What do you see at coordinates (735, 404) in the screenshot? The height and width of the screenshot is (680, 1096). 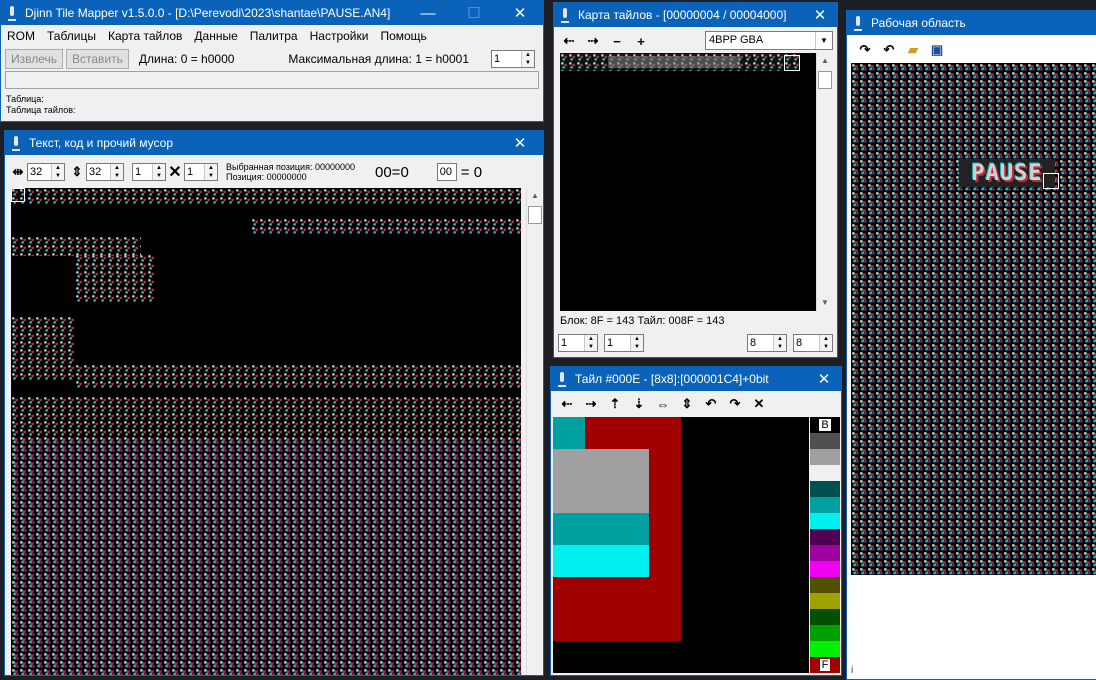 I see `rotate-right-icon: ↷` at bounding box center [735, 404].